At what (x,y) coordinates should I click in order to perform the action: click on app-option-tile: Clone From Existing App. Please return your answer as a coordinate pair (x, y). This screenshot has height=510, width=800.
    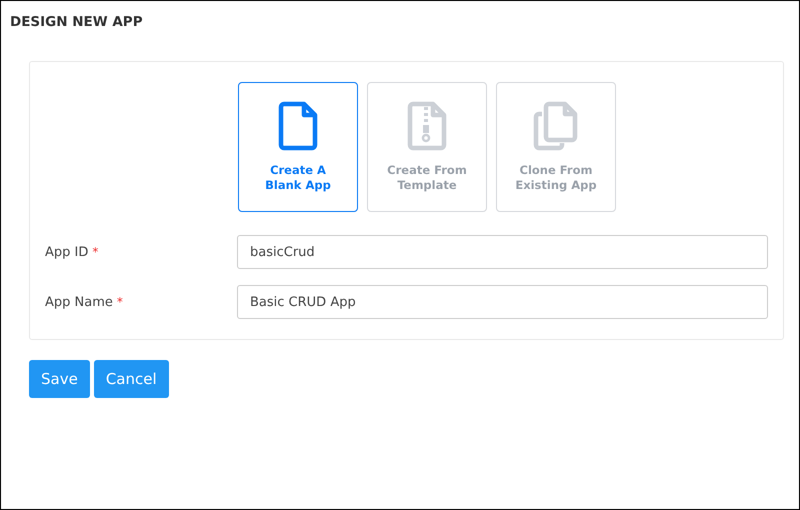
    Looking at the image, I should click on (556, 147).